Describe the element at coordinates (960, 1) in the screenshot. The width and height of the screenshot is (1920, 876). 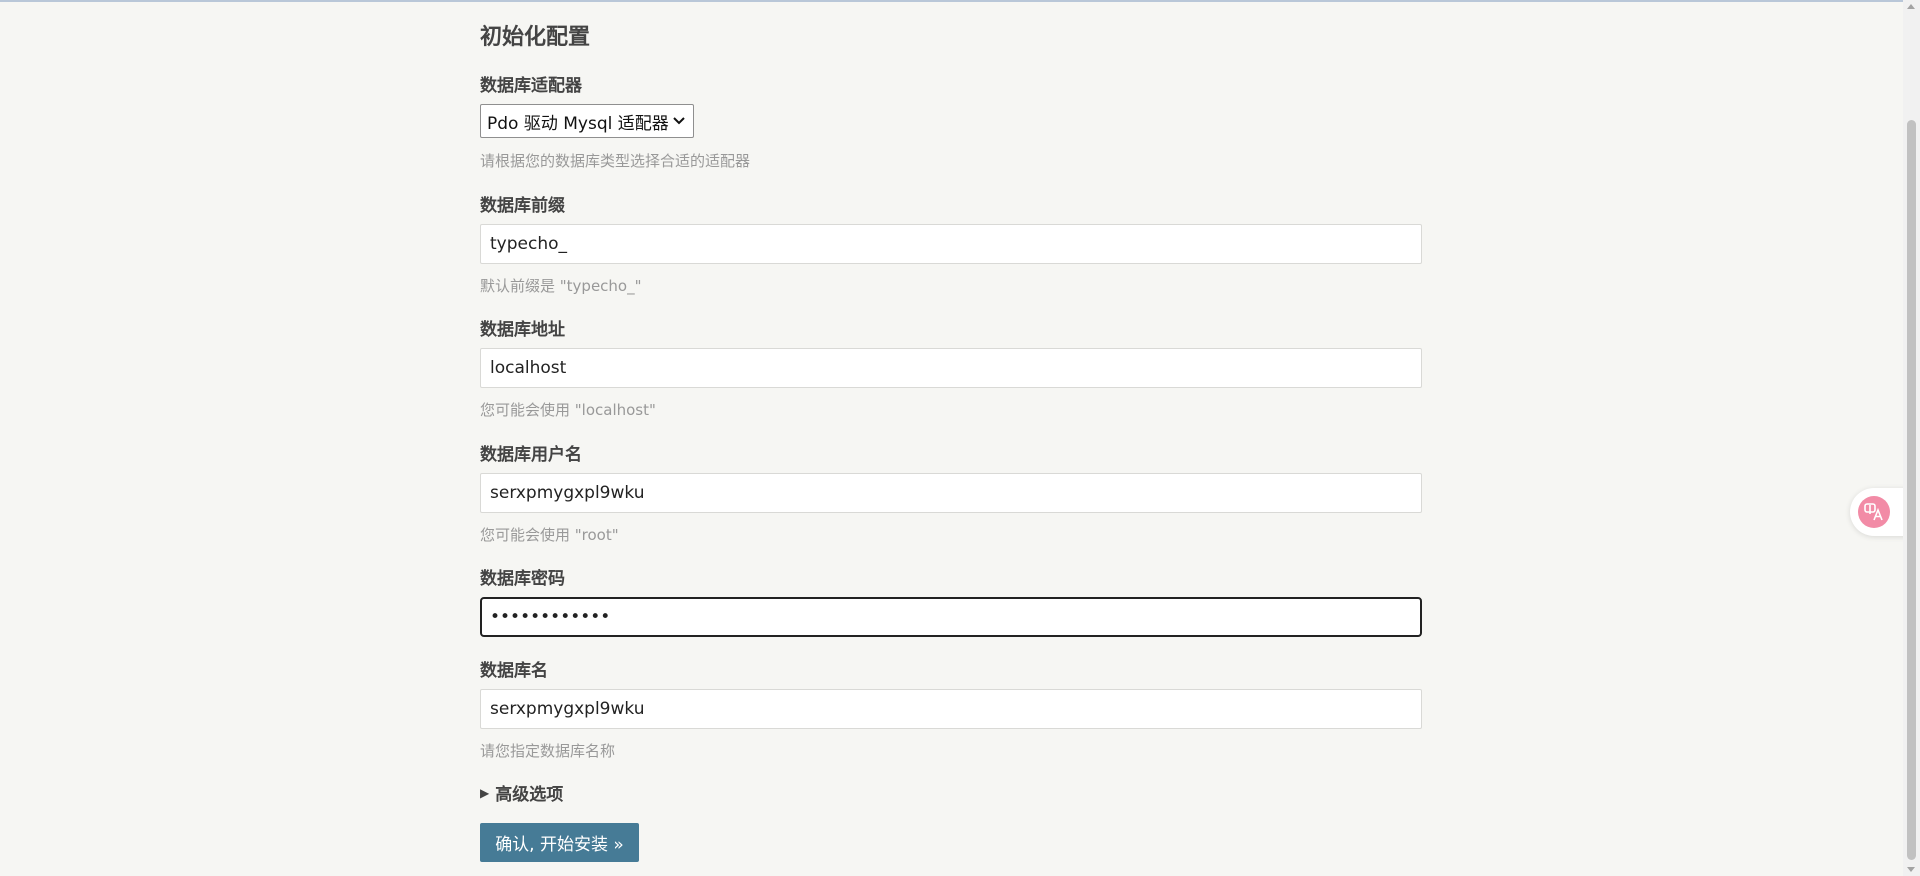
I see `top-border` at that location.